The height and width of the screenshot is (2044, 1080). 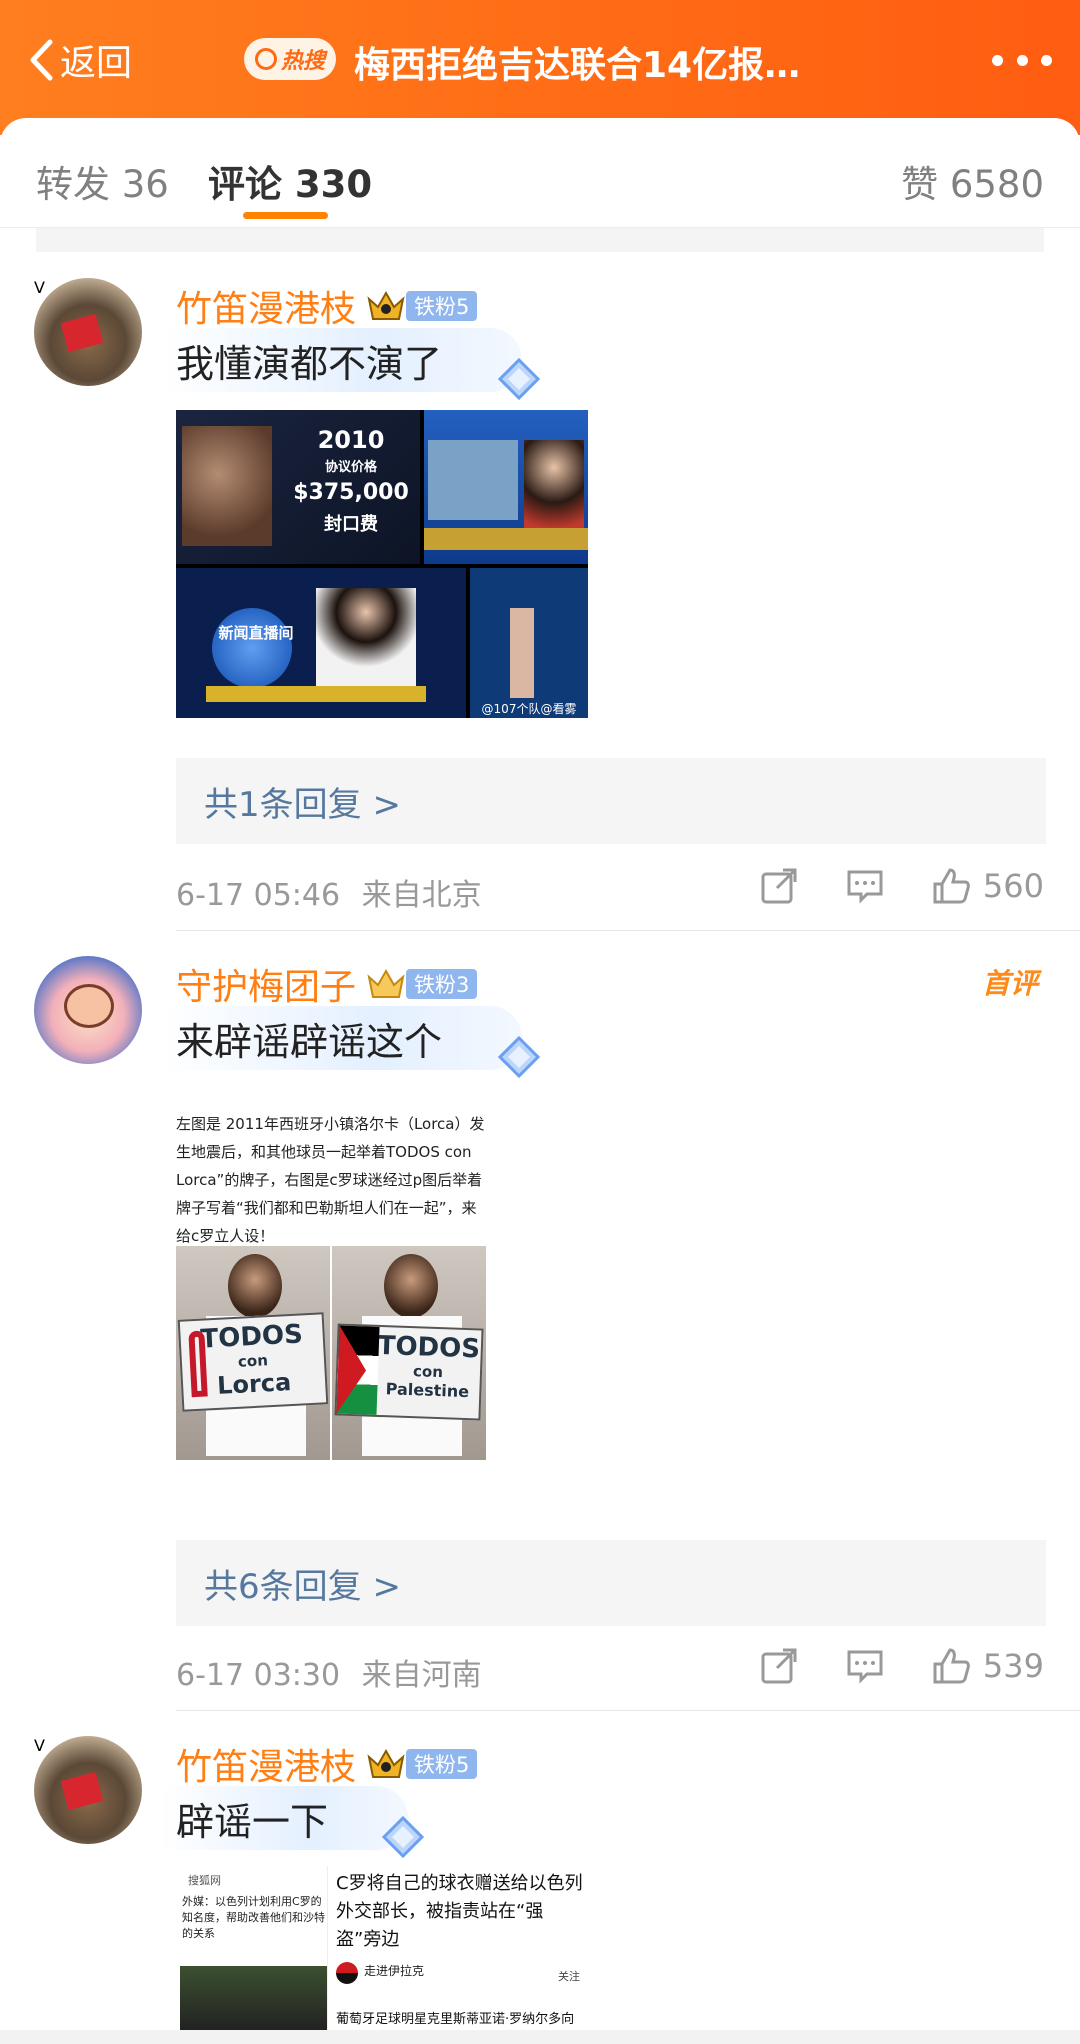 I want to click on back-button: 返回, so click(x=80, y=60).